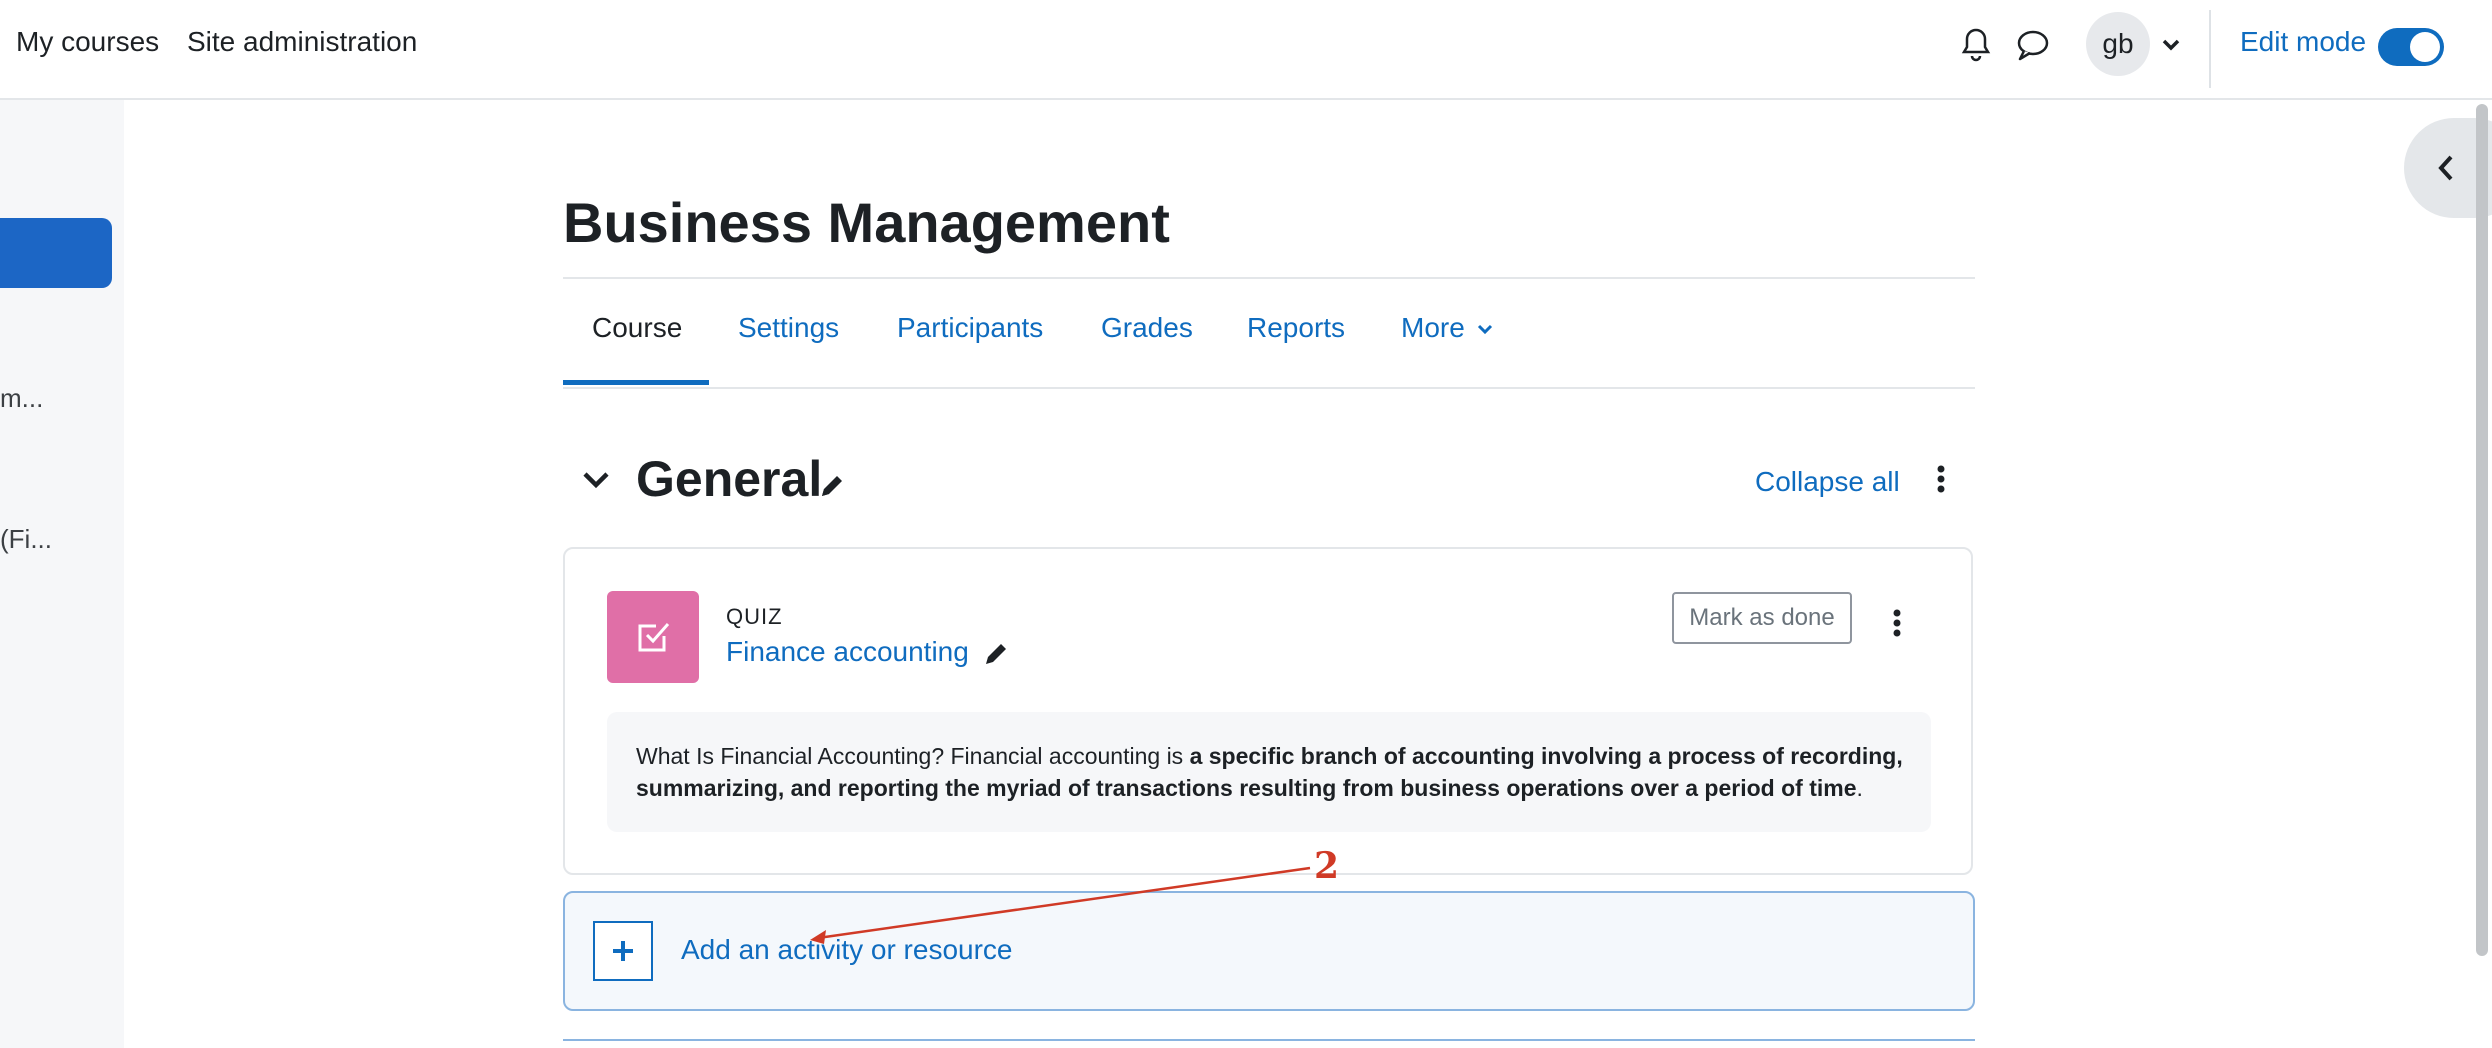 This screenshot has width=2492, height=1048. Describe the element at coordinates (2446, 170) in the screenshot. I see `chevron-left-icon` at that location.